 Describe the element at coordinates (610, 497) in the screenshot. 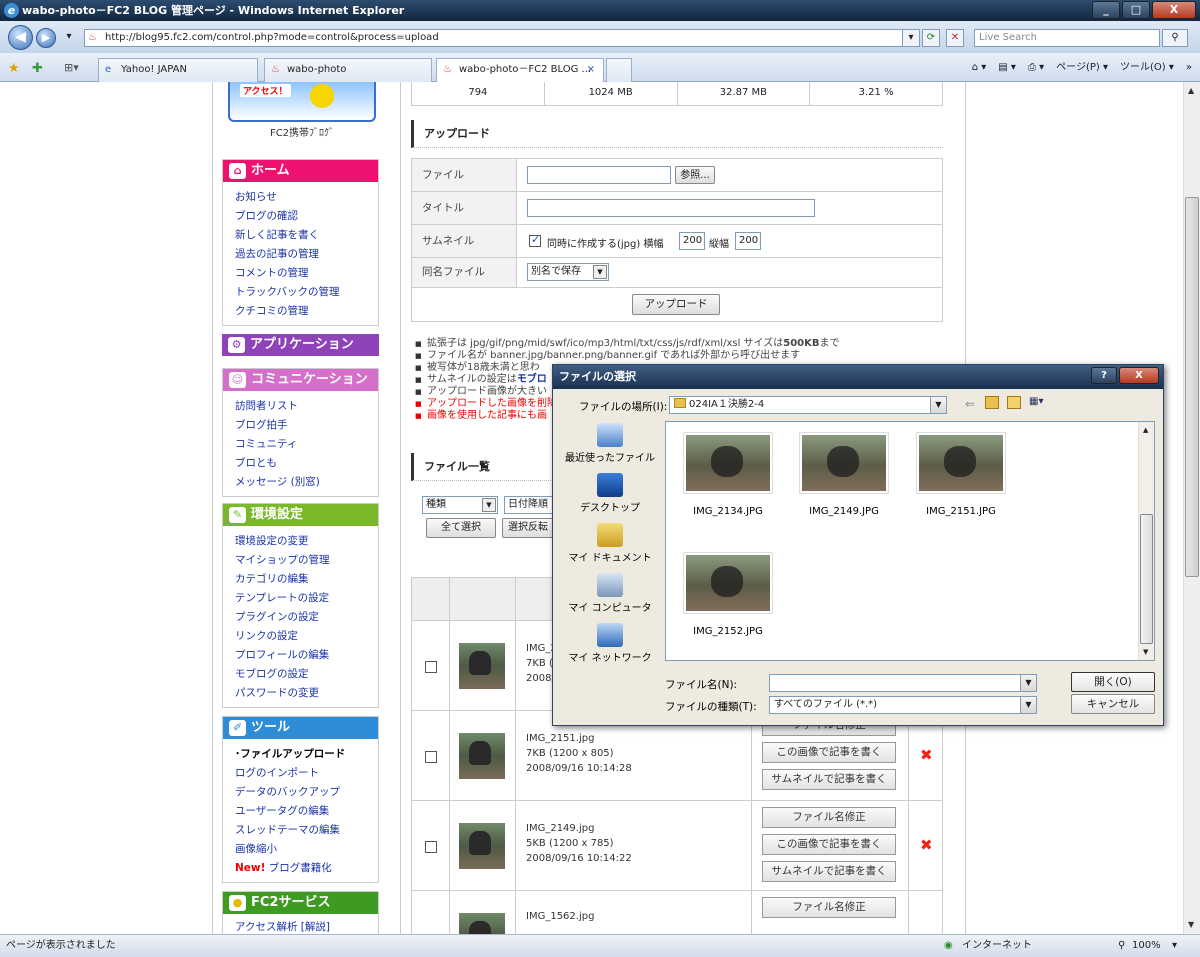

I see `place-desktop: デスクトップ` at that location.